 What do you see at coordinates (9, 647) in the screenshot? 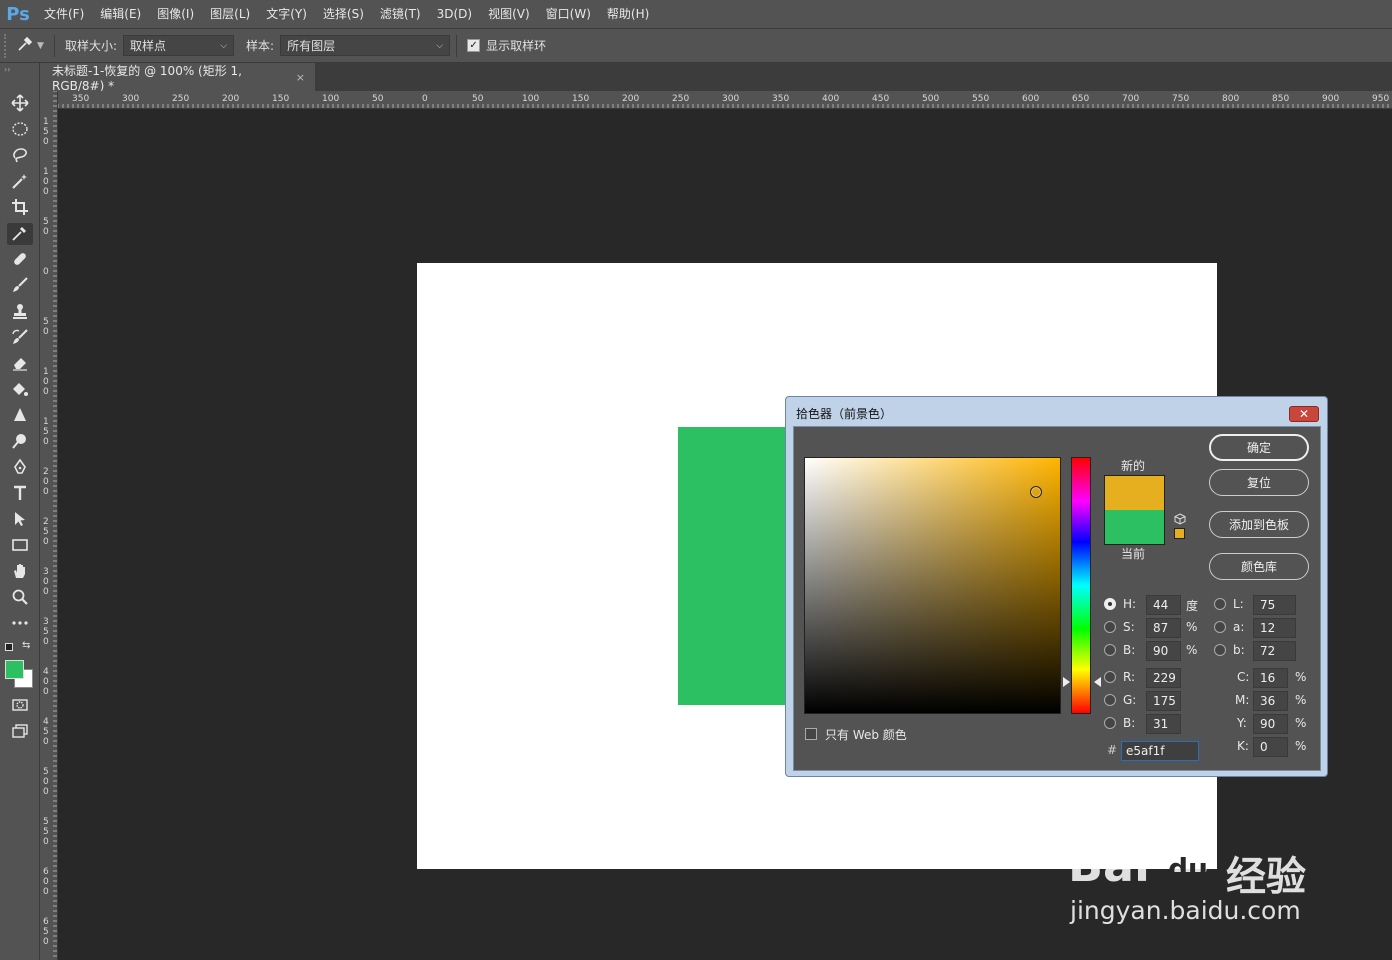
I see `default-colors-icon` at bounding box center [9, 647].